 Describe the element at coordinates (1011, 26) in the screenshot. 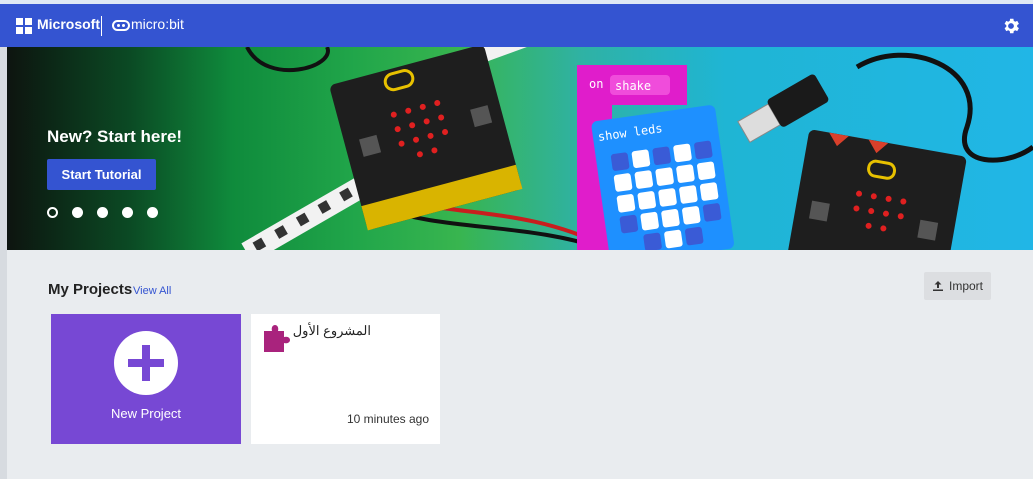

I see `gear-icon` at that location.